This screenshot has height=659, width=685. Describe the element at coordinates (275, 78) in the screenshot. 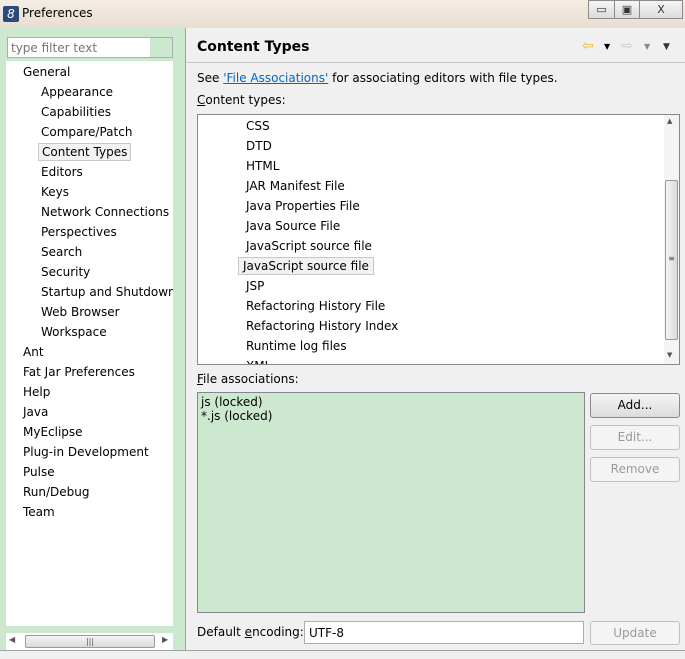

I see `file-associations-link: 'File Associations'` at that location.